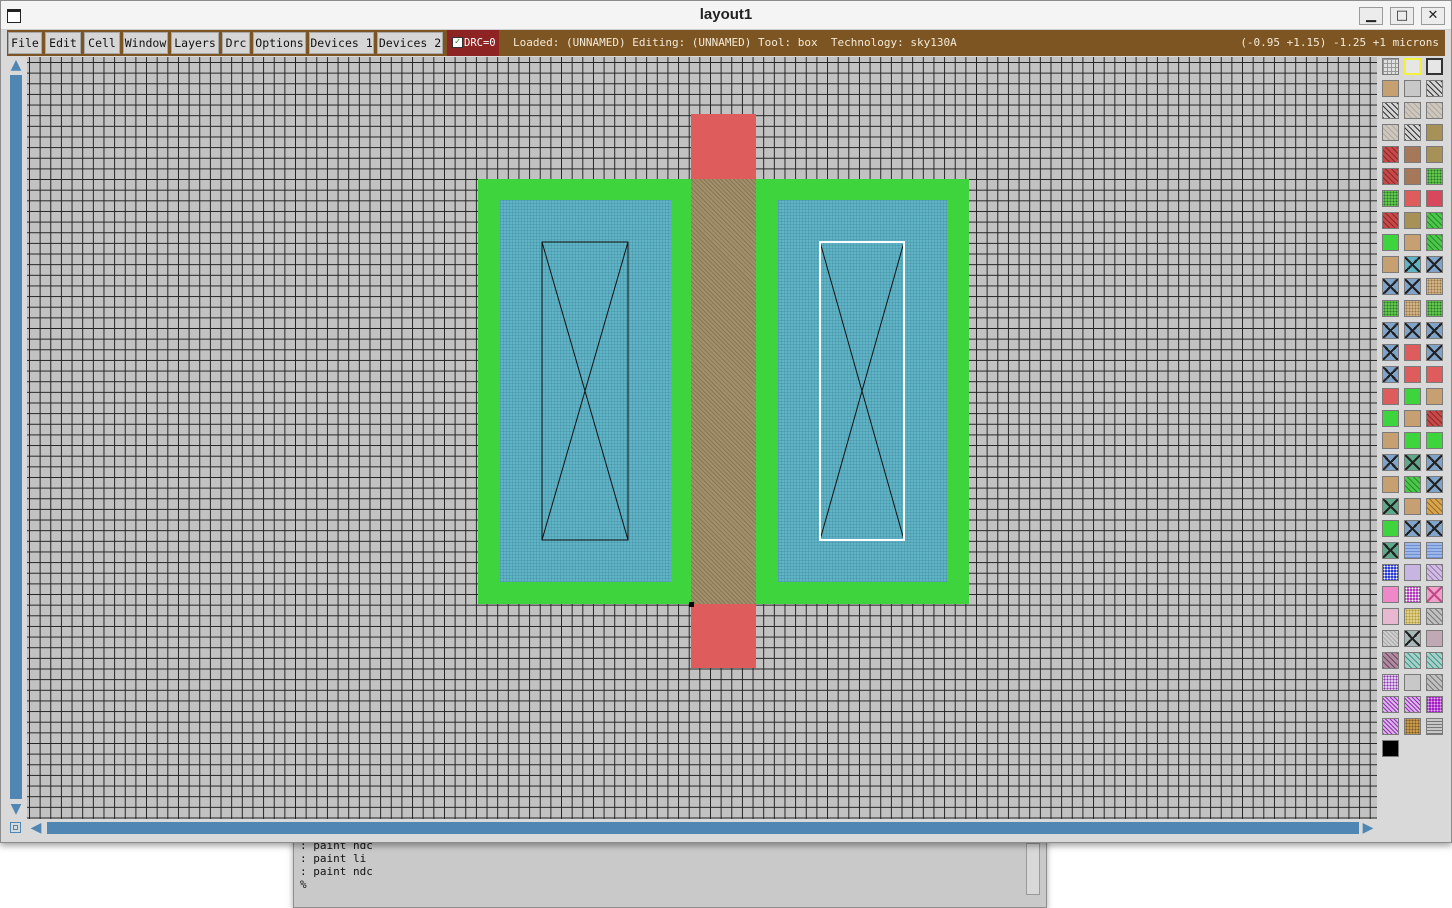 The image size is (1452, 908). What do you see at coordinates (236, 43) in the screenshot?
I see `menu-drc: Drc` at bounding box center [236, 43].